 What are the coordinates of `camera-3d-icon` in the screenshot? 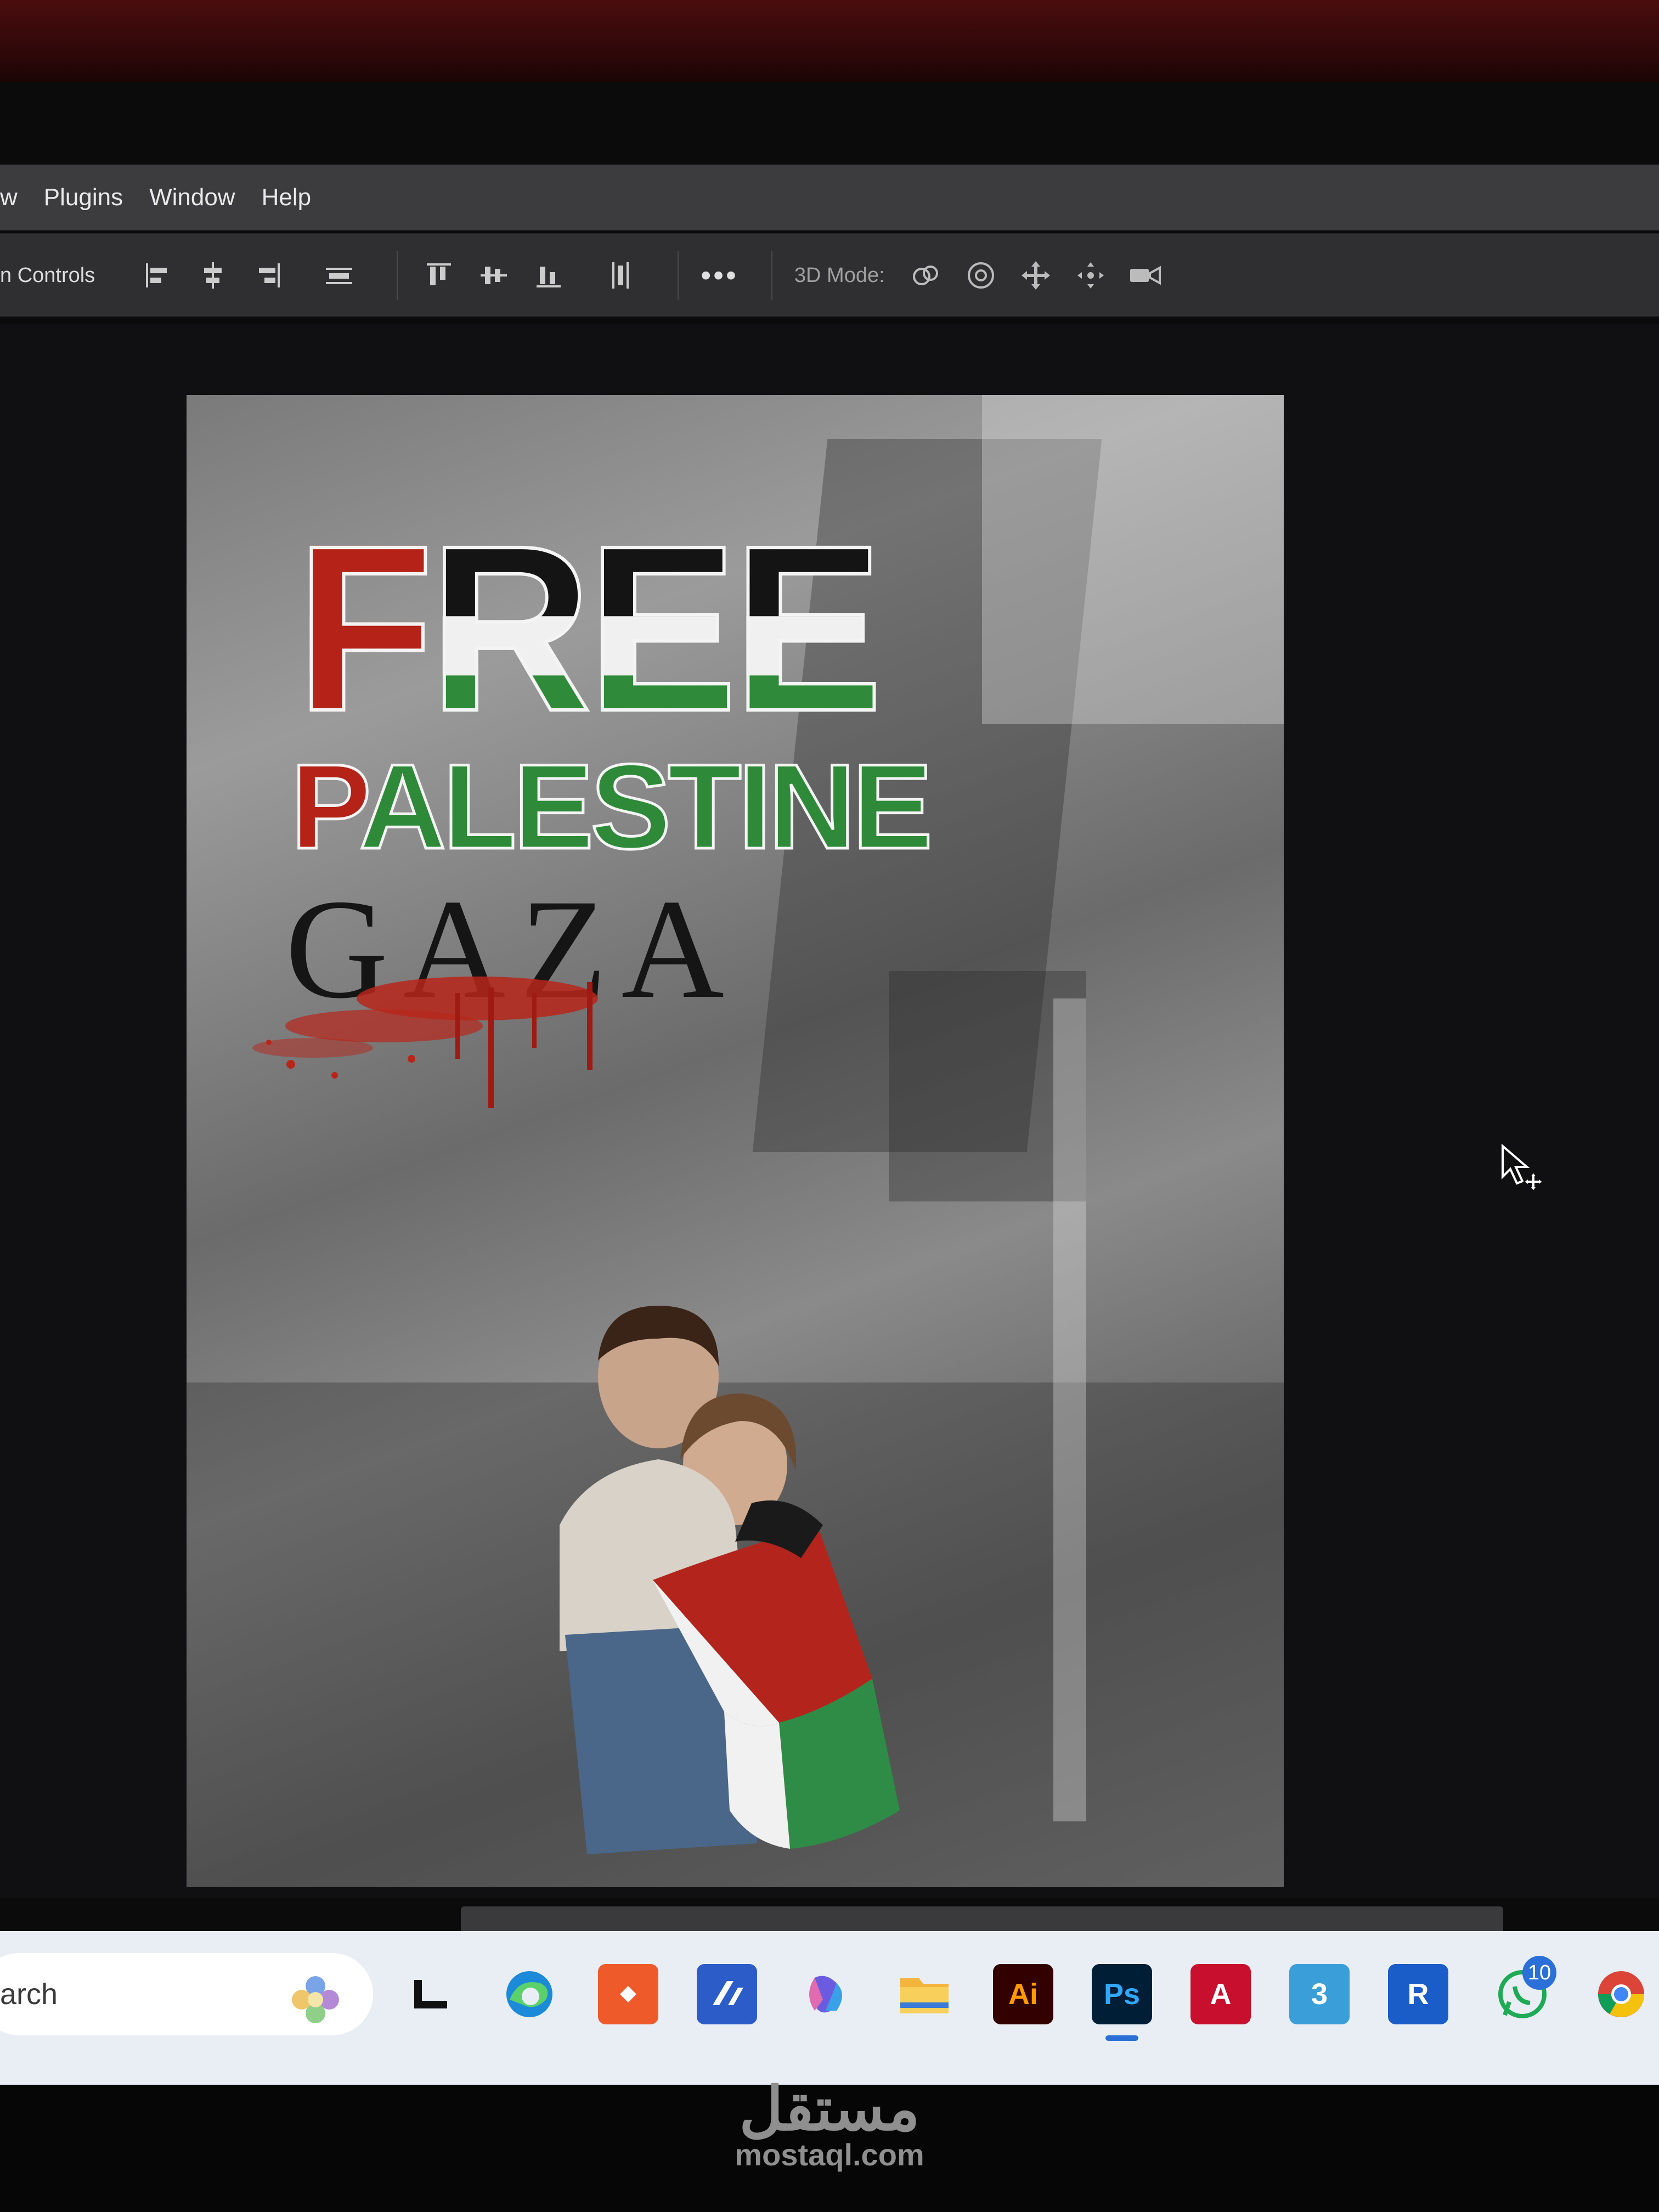 It's located at (1145, 275).